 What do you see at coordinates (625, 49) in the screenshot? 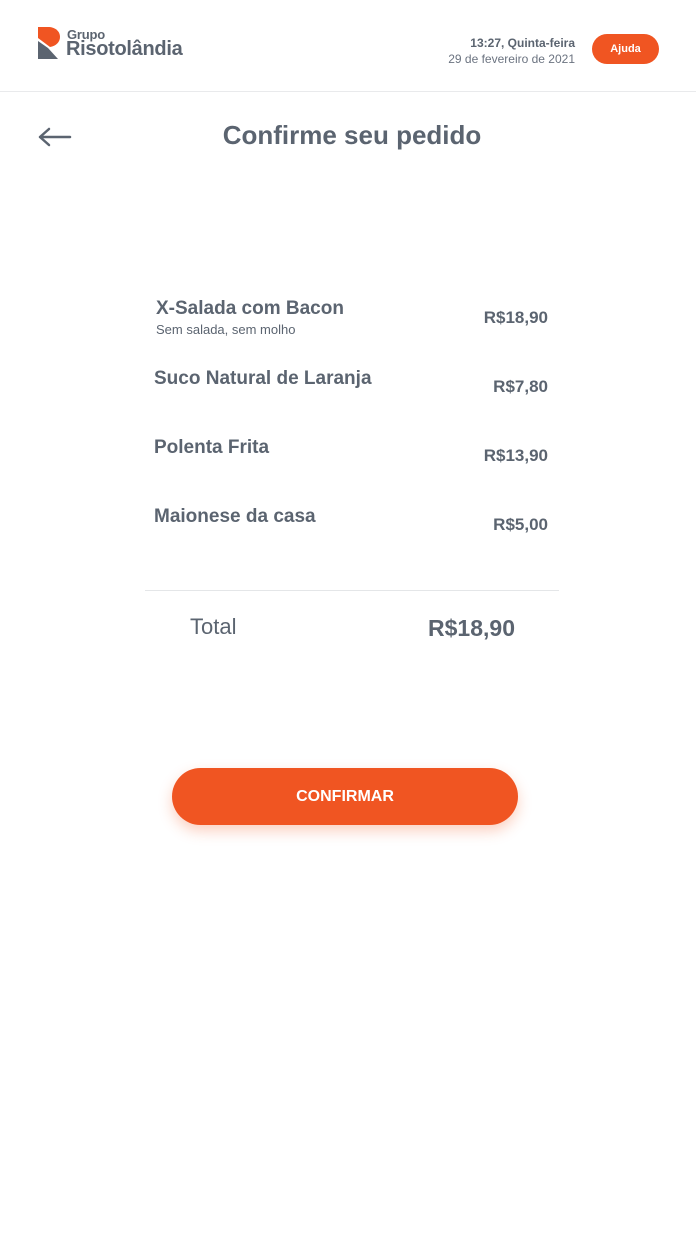
I see `help-button: Ajuda` at bounding box center [625, 49].